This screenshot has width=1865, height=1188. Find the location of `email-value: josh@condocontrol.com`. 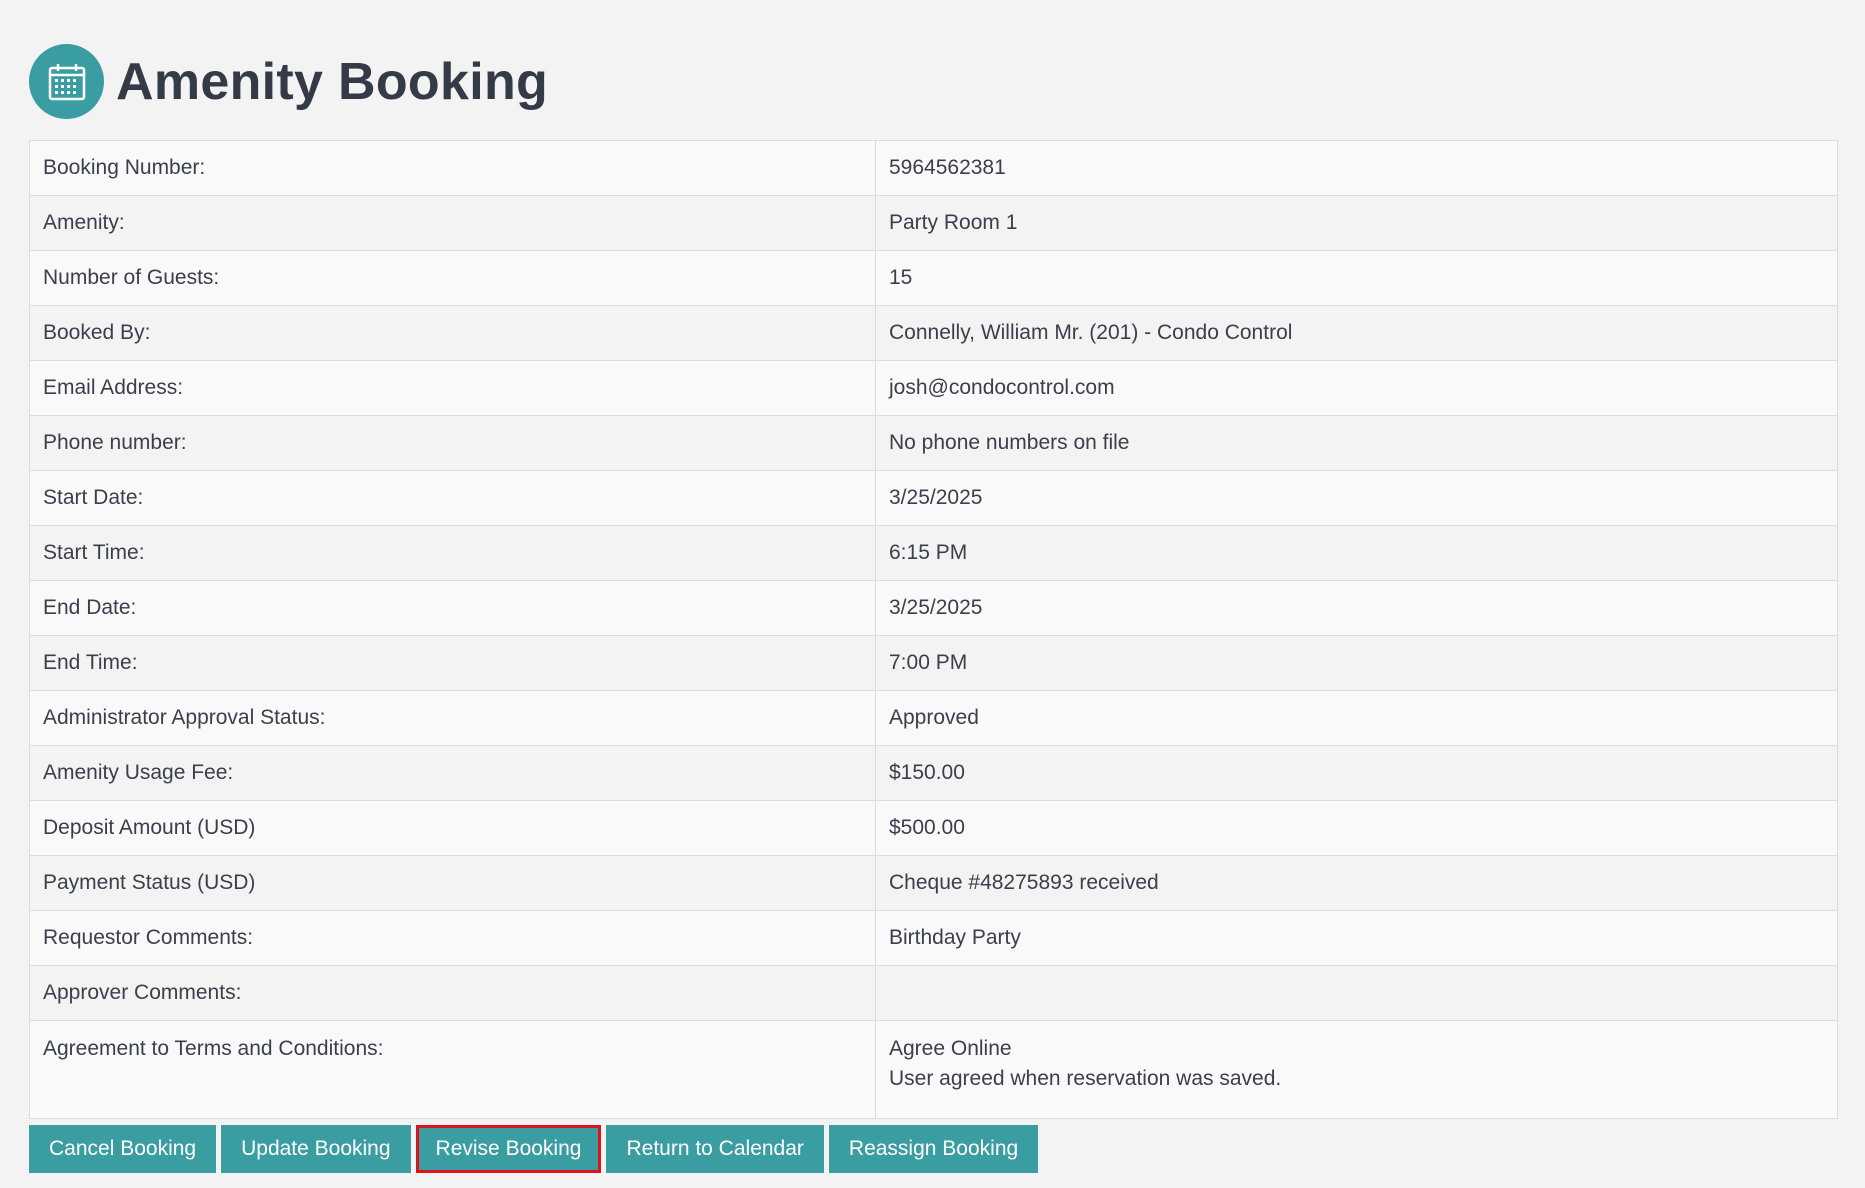

email-value: josh@condocontrol.com is located at coordinates (1356, 388).